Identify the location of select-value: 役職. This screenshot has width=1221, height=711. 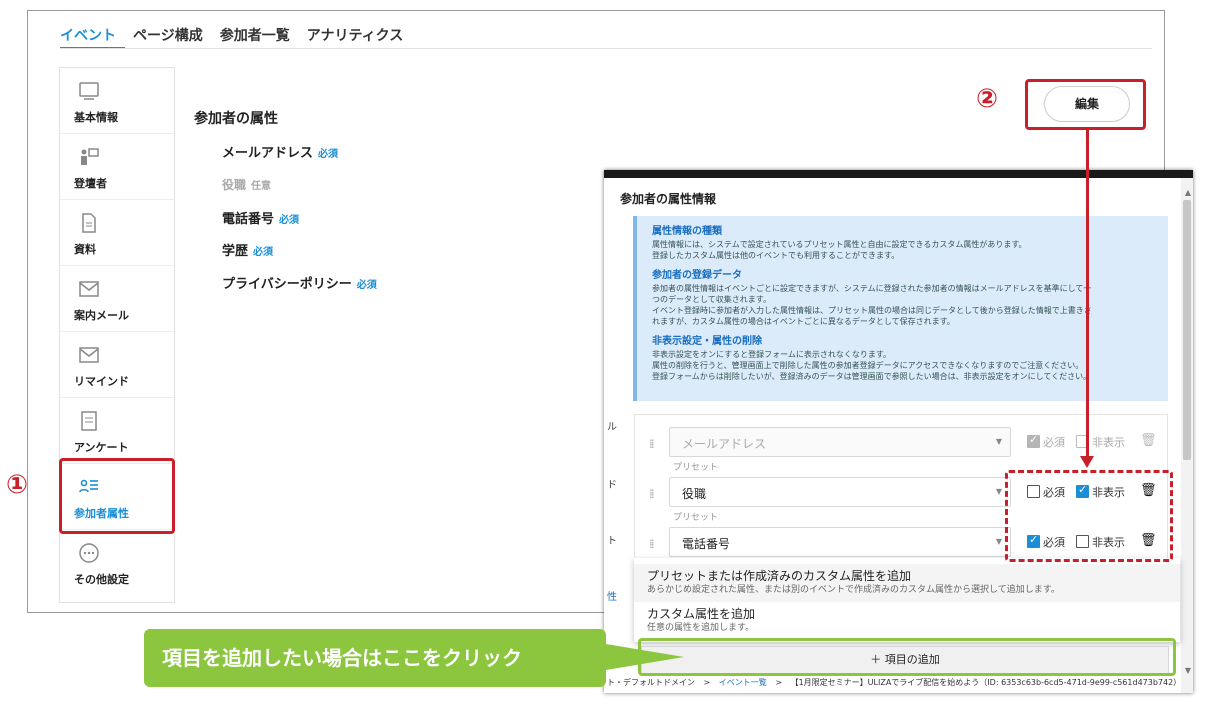
(694, 494).